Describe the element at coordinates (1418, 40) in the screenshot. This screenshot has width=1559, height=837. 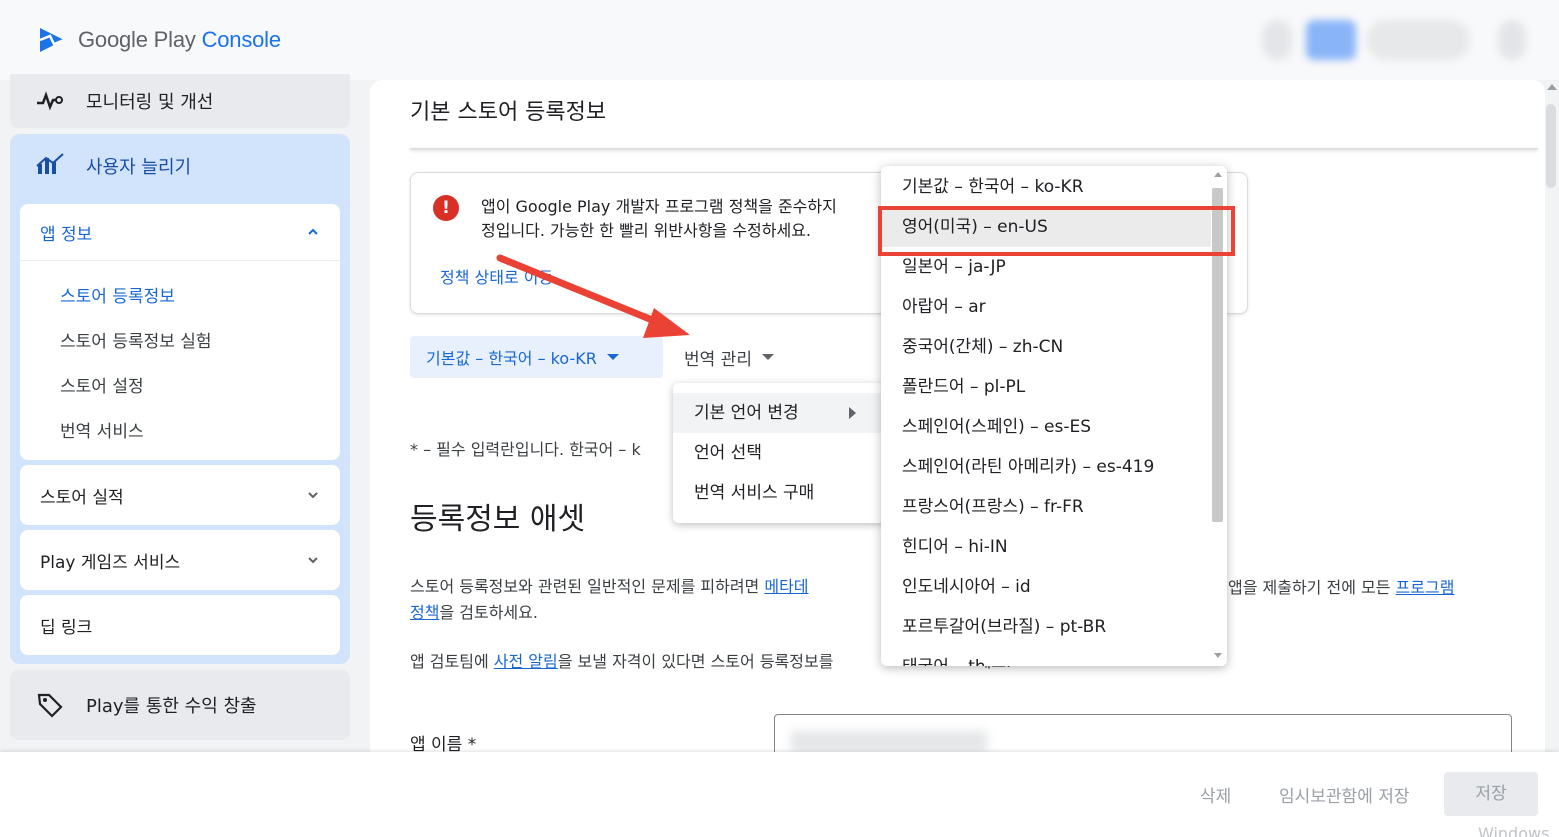
I see `account-name` at that location.